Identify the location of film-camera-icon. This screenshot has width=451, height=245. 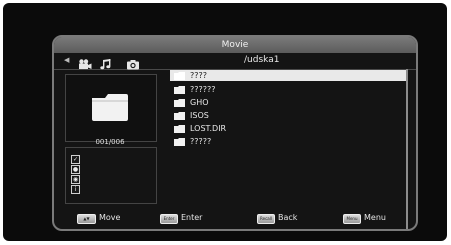
(85, 64).